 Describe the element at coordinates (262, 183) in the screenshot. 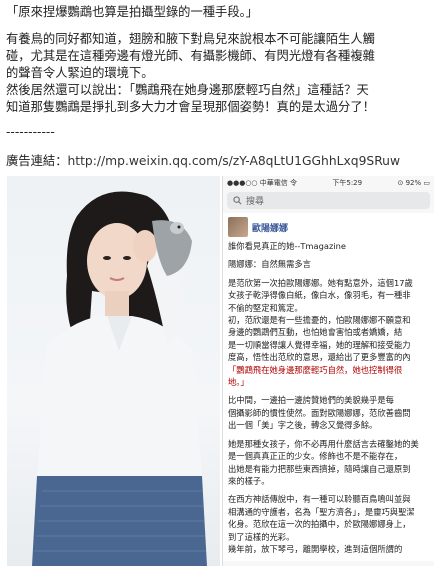

I see `carrier-text: ●●●○○ 中華電信 令` at that location.